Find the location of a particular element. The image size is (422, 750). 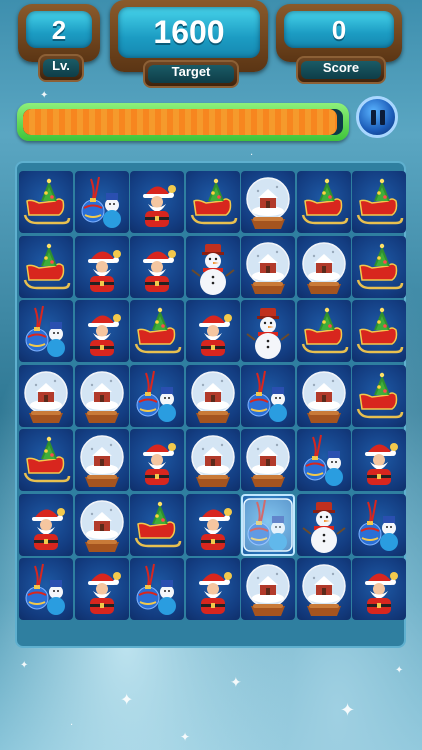

level-label: Lv. is located at coordinates (61, 68).